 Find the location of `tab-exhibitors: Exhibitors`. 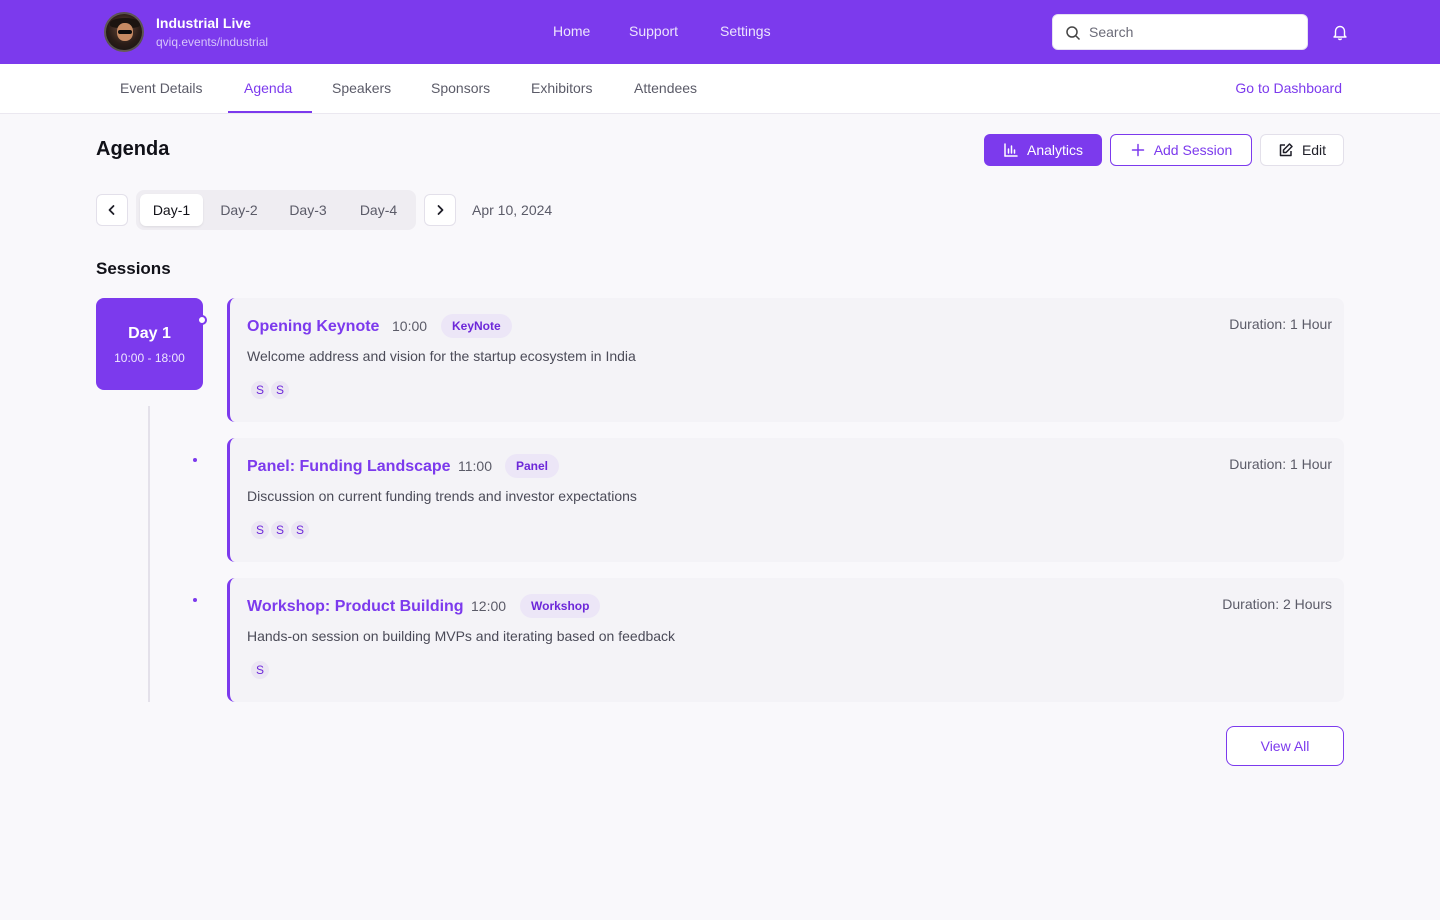

tab-exhibitors: Exhibitors is located at coordinates (561, 88).